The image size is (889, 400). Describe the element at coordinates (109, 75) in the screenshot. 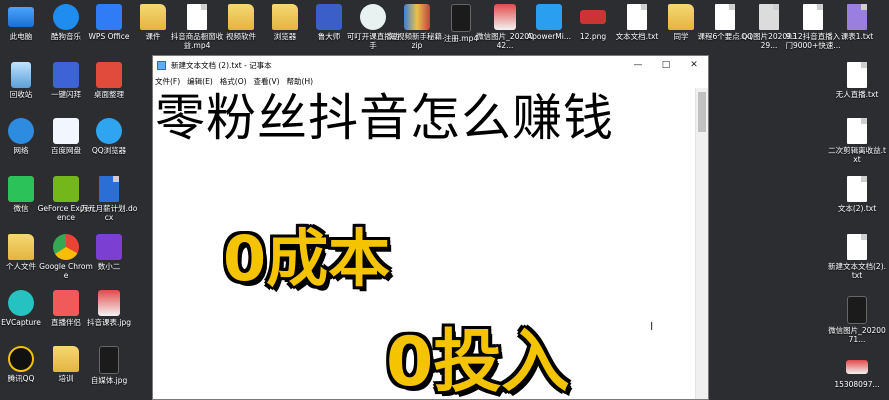

I see `organize-icon` at that location.